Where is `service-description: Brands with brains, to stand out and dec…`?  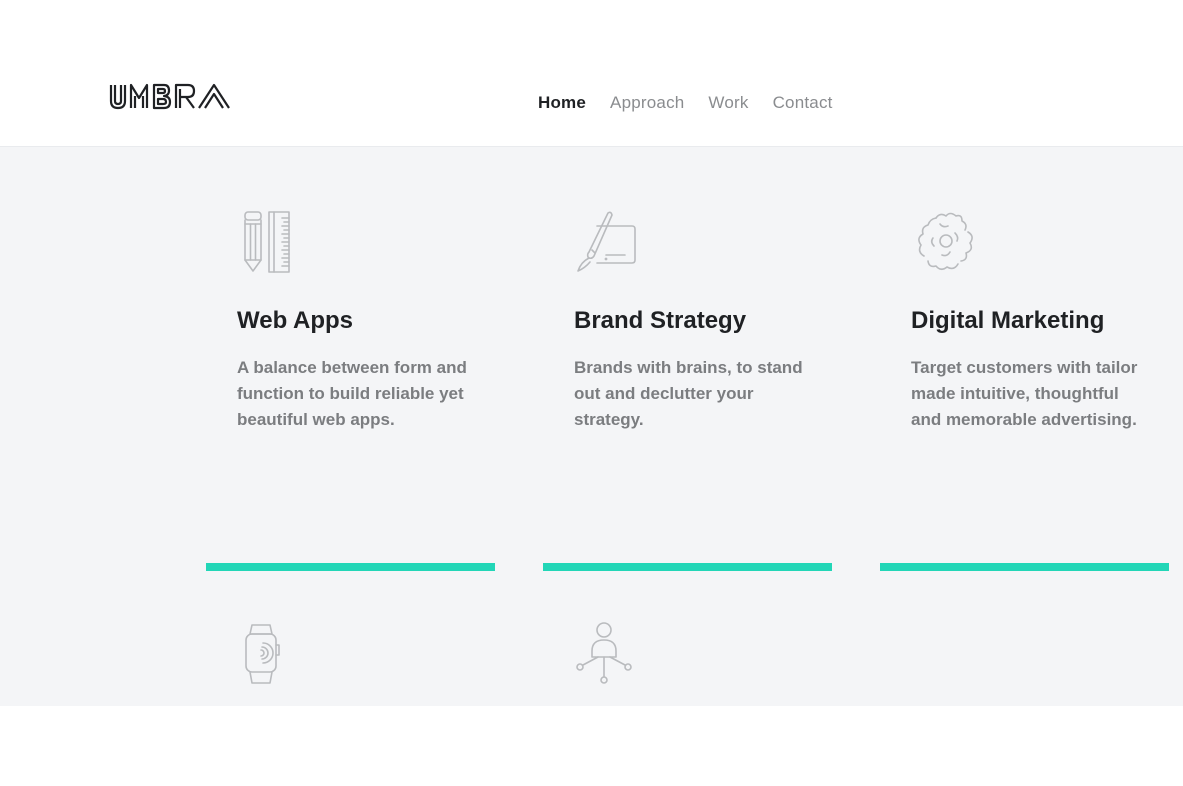 service-description: Brands with brains, to stand out and dec… is located at coordinates (688, 393).